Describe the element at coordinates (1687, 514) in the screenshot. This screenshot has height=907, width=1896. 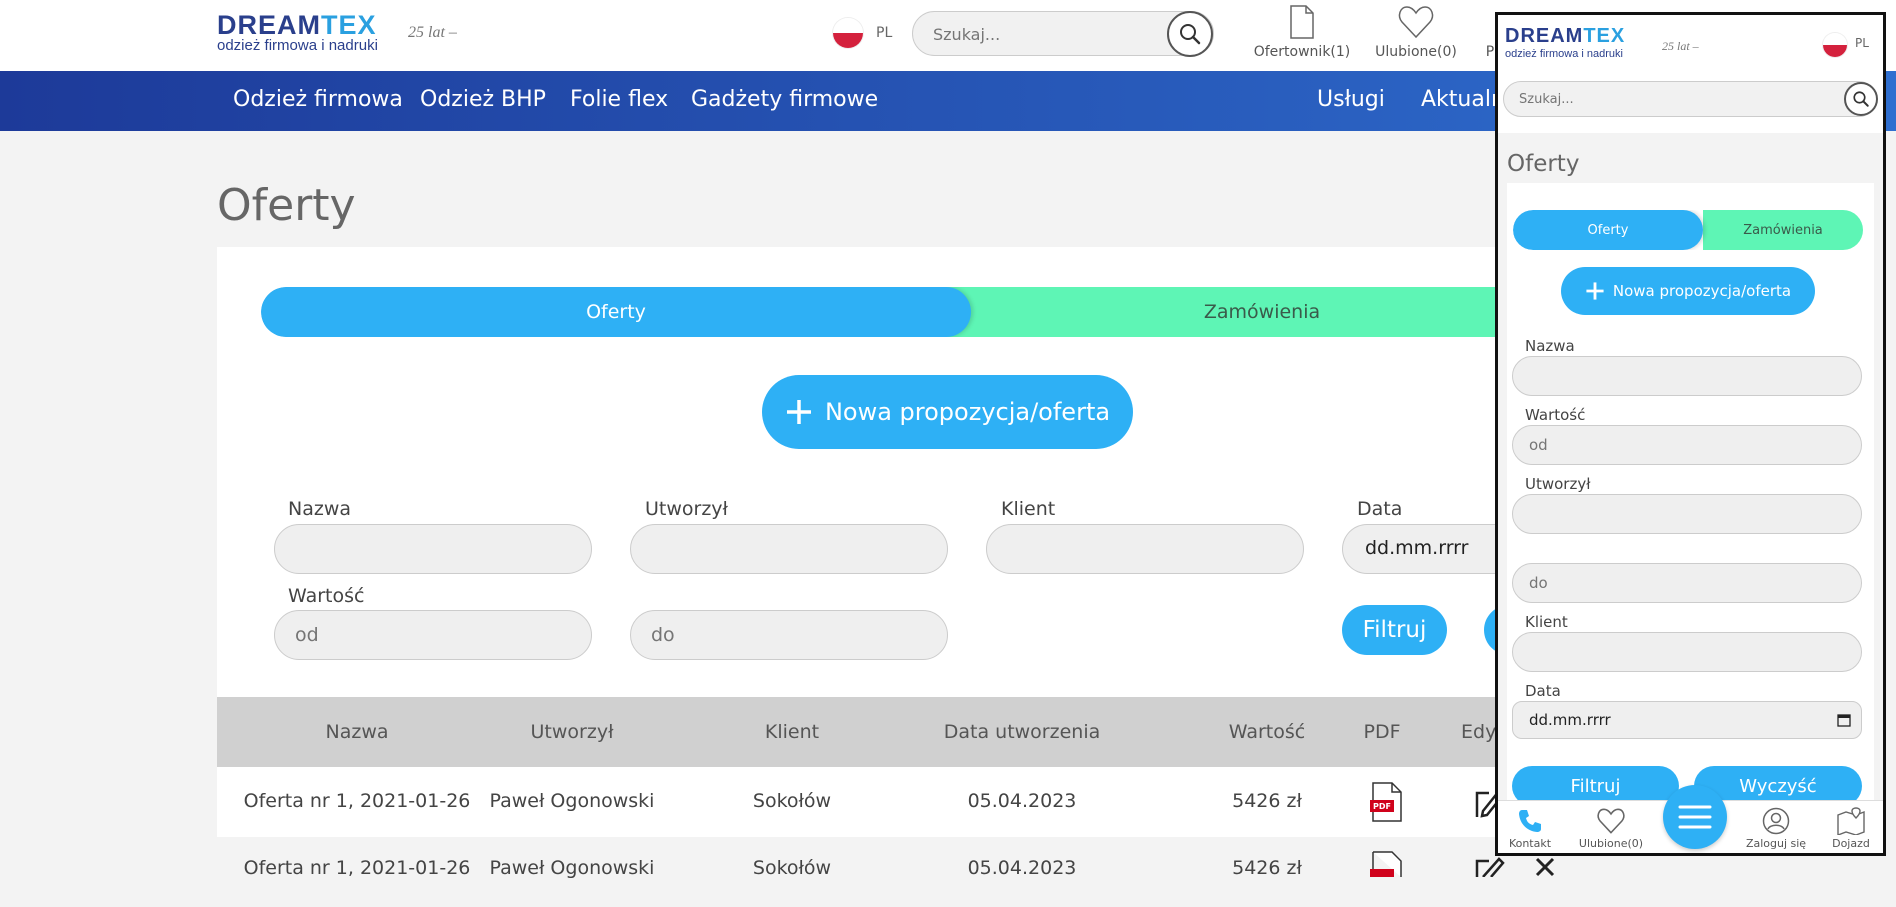
I see `mobile-utworzyl-input` at that location.